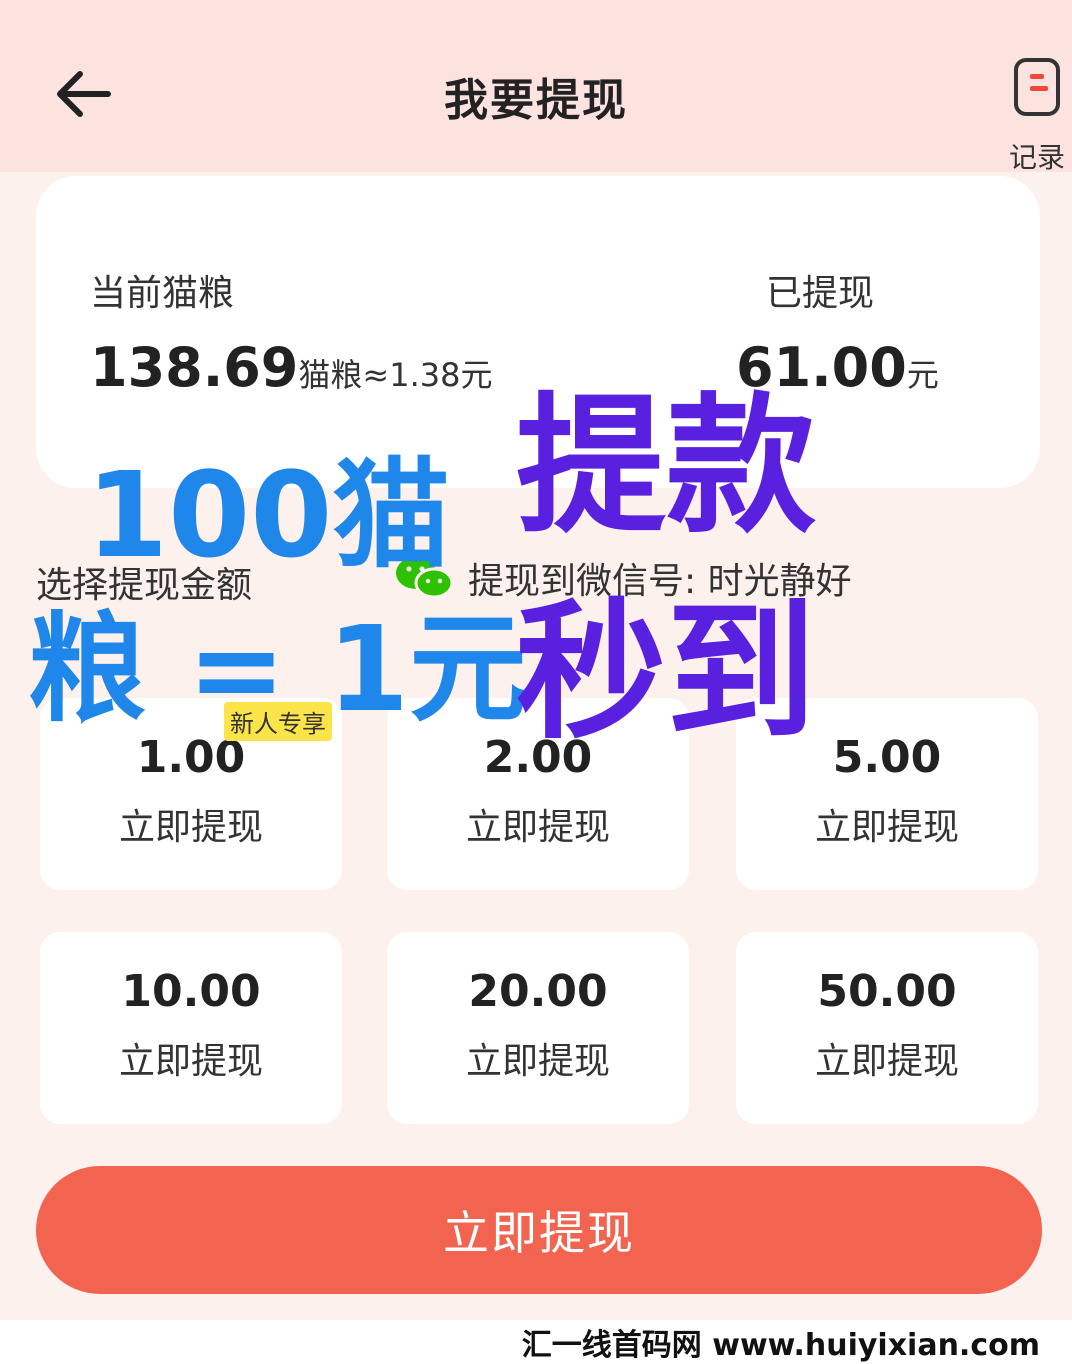 This screenshot has width=1072, height=1364. Describe the element at coordinates (820, 293) in the screenshot. I see `withdrawn-label: 已提现` at that location.